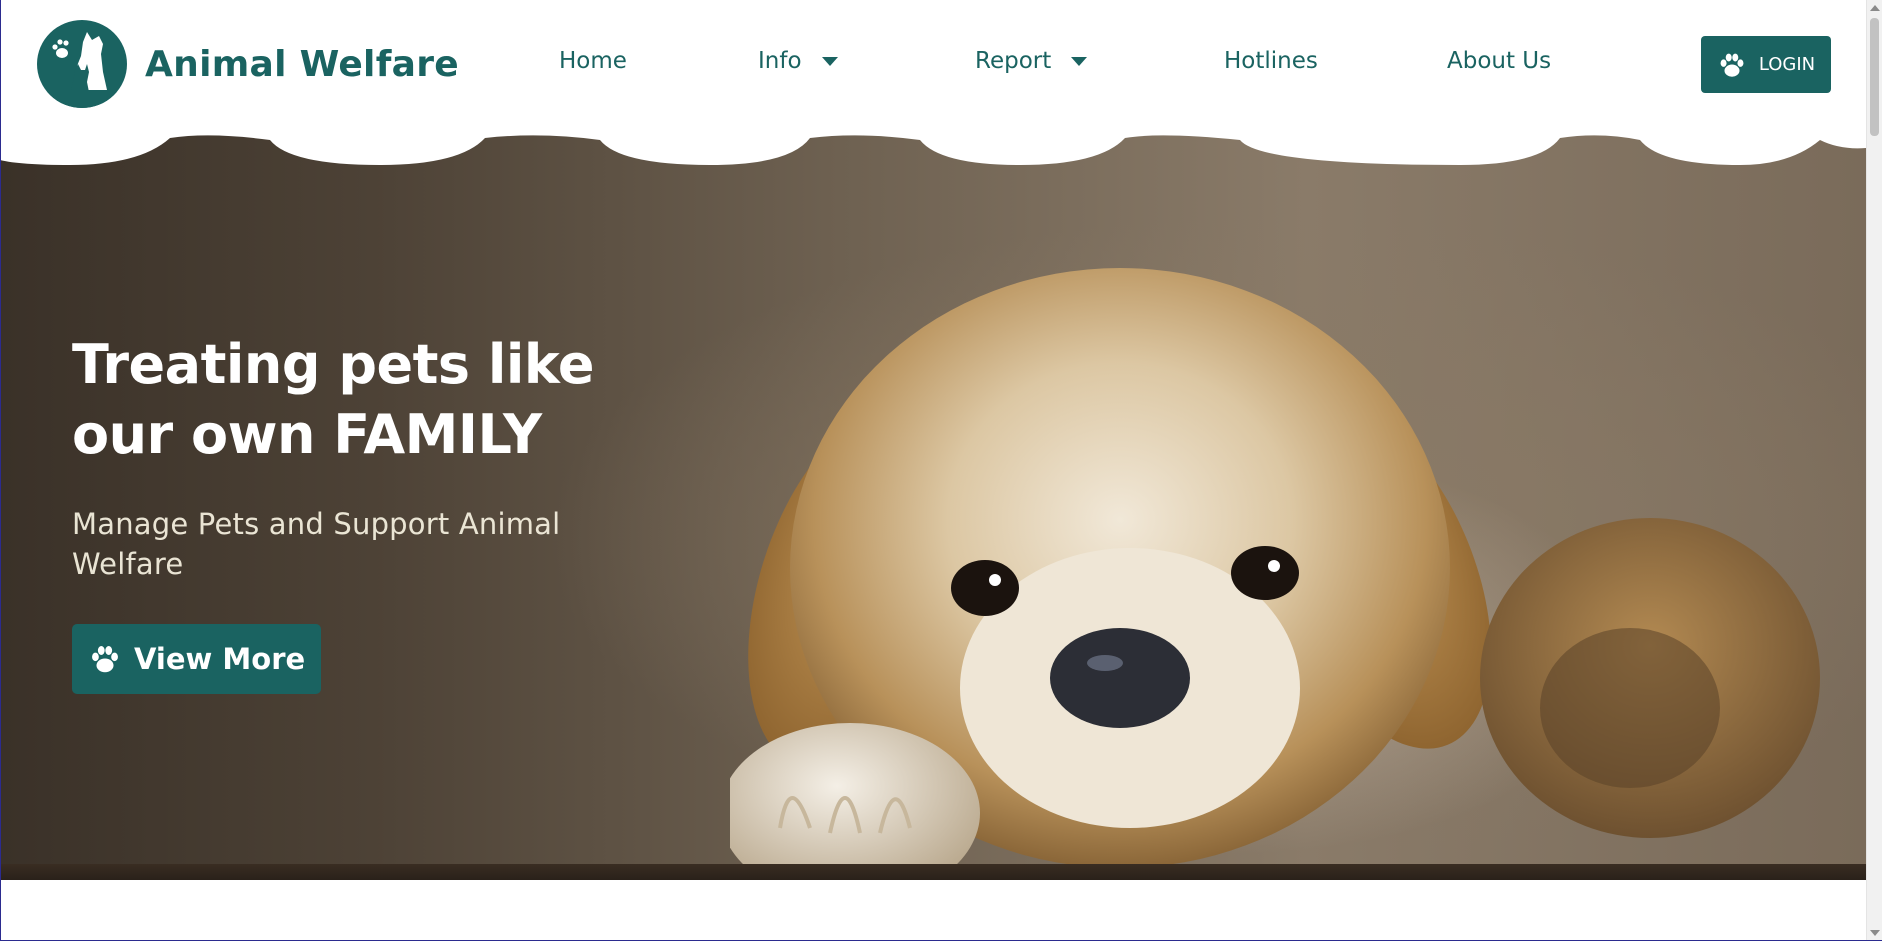  Describe the element at coordinates (1787, 64) in the screenshot. I see `login-label: LOGIN` at that location.